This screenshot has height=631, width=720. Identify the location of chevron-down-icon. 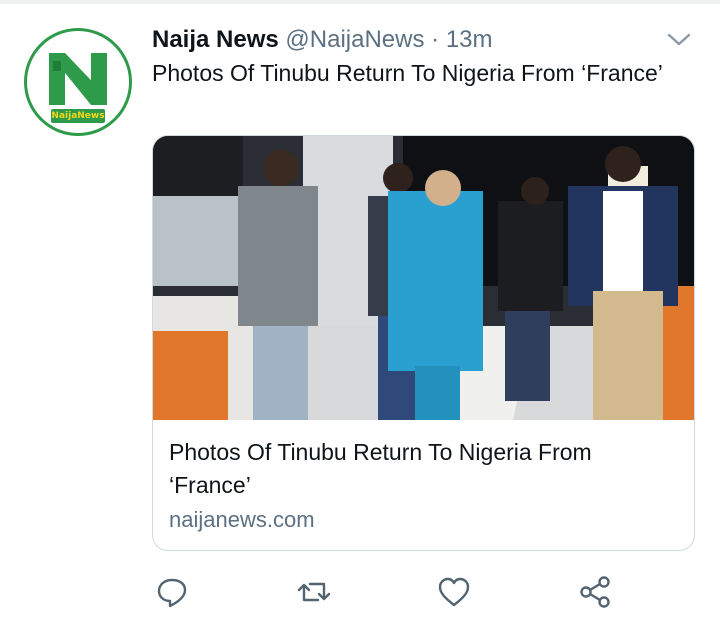
(679, 39).